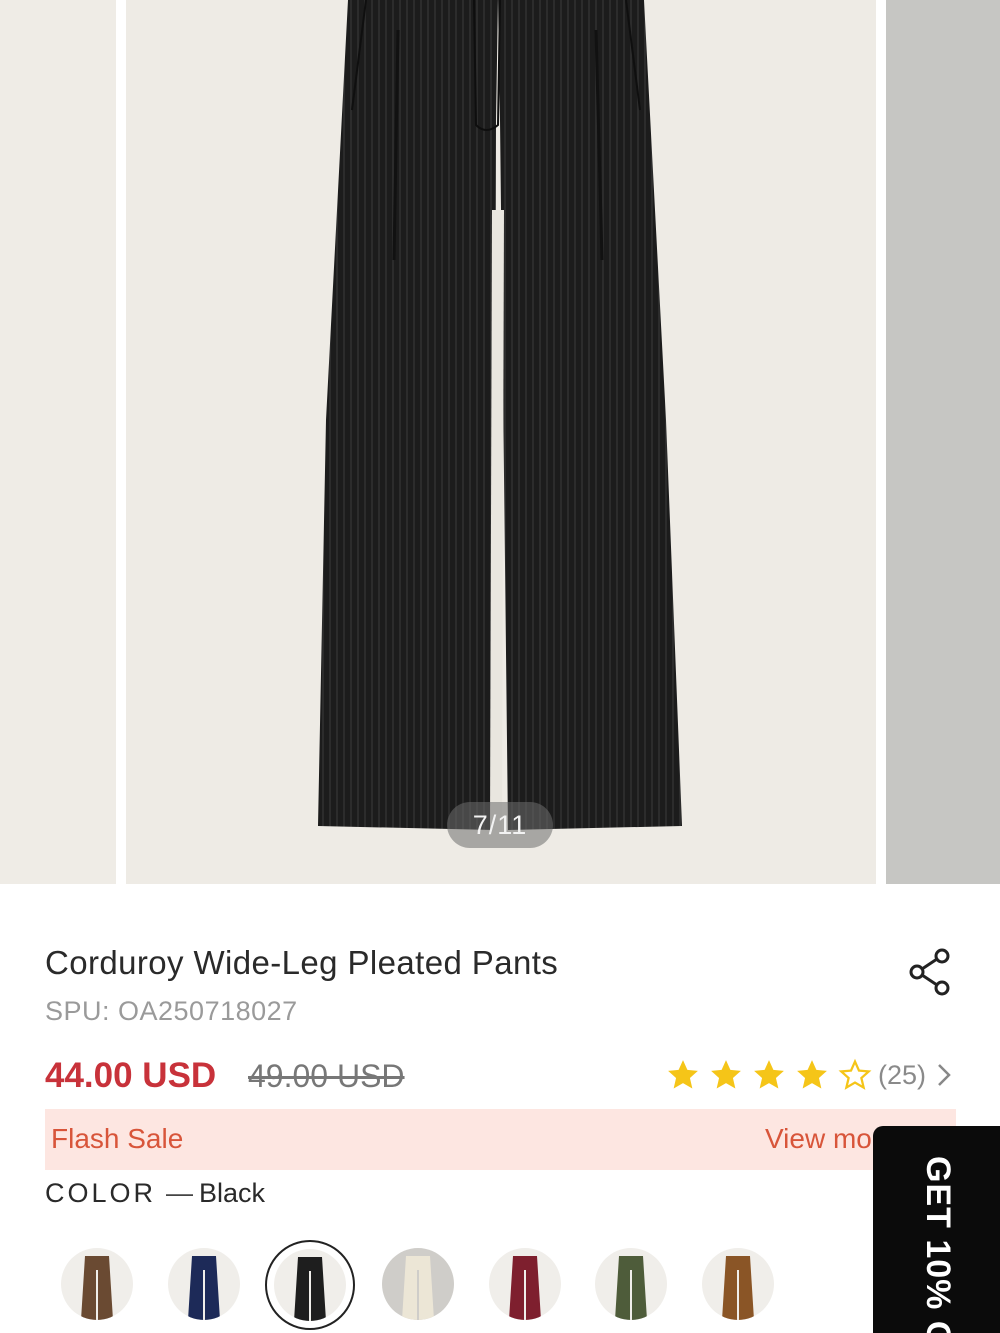 Image resolution: width=1000 pixels, height=1333 pixels. I want to click on image-counter: 7/11, so click(500, 825).